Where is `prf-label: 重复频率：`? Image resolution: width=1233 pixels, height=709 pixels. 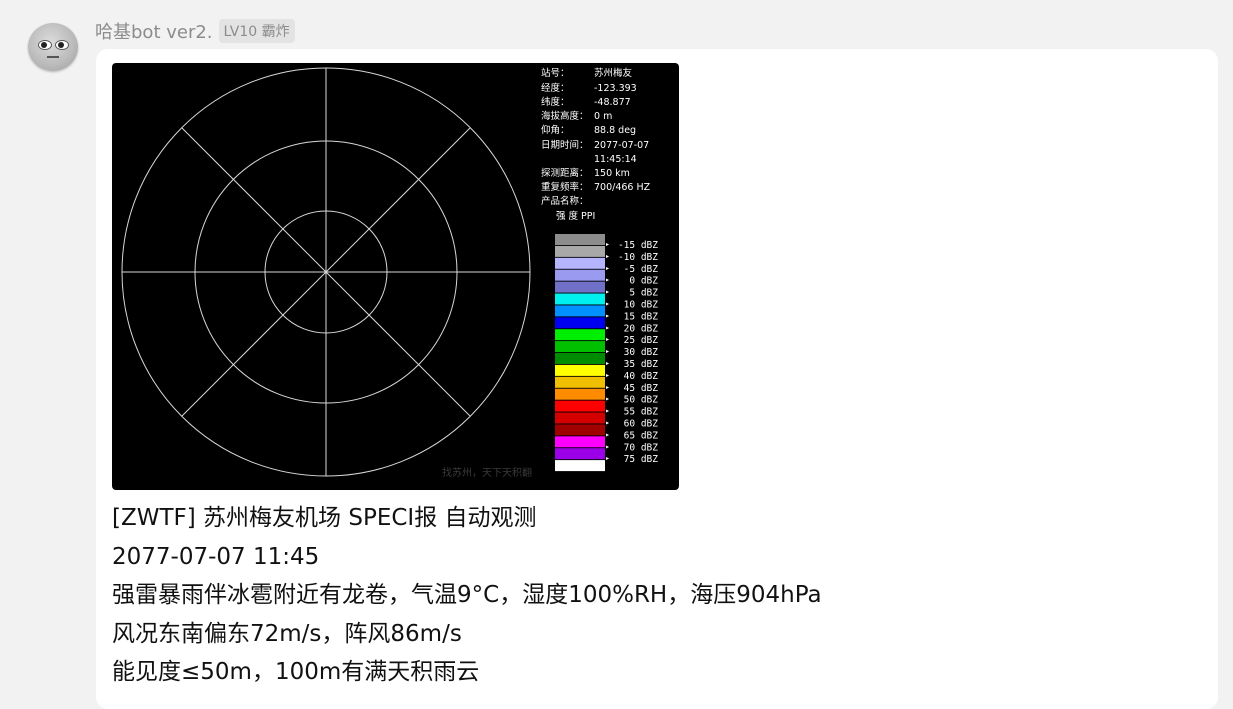 prf-label: 重复频率： is located at coordinates (565, 187).